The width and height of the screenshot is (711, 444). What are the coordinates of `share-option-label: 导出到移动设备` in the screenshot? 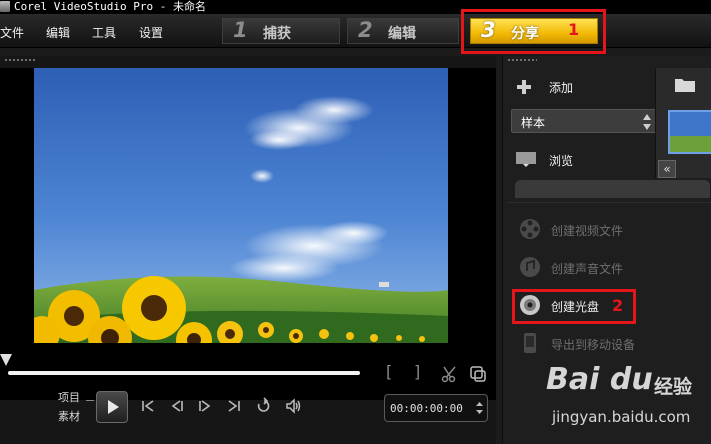 It's located at (593, 345).